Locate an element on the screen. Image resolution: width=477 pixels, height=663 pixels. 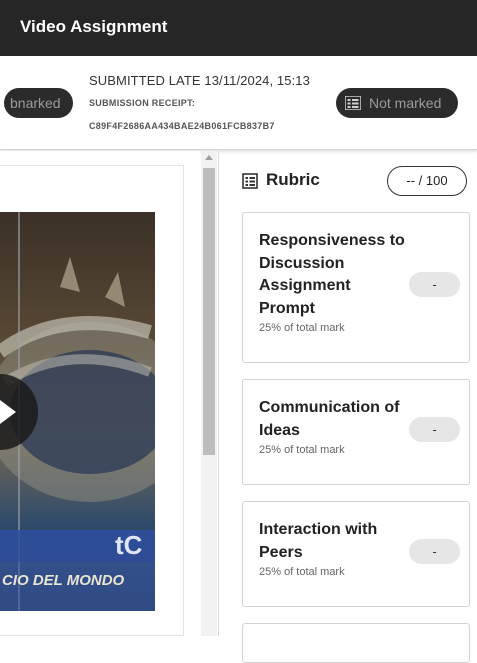
receipt-label: SUBMISSION RECEIPT: is located at coordinates (142, 103).